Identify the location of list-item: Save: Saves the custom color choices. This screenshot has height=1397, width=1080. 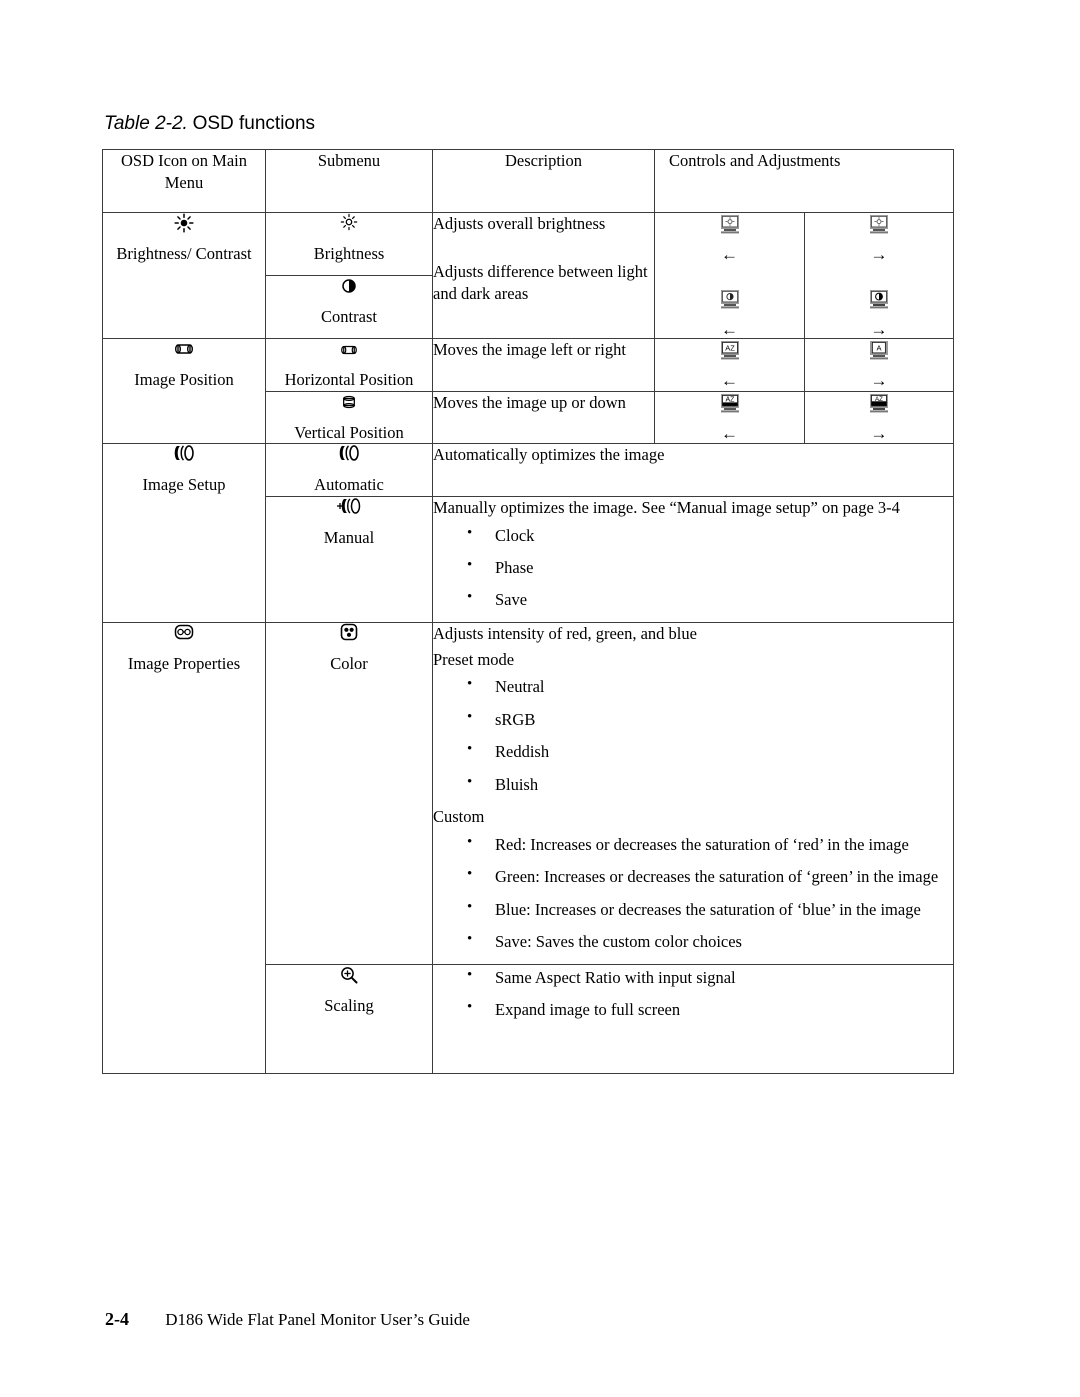
(693, 941).